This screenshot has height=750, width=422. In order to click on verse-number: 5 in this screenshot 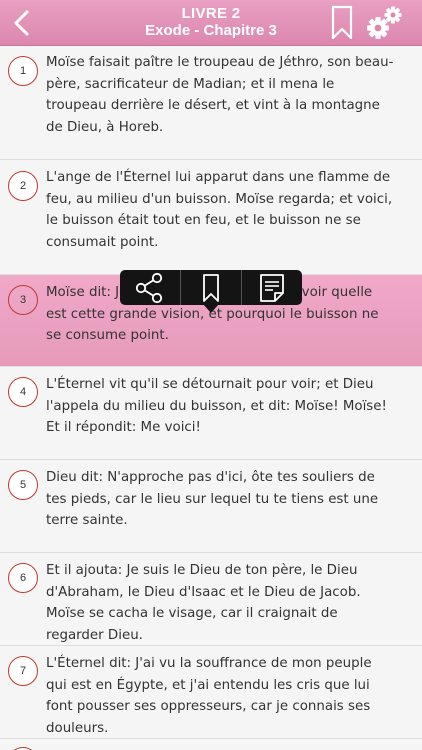, I will do `click(23, 485)`.